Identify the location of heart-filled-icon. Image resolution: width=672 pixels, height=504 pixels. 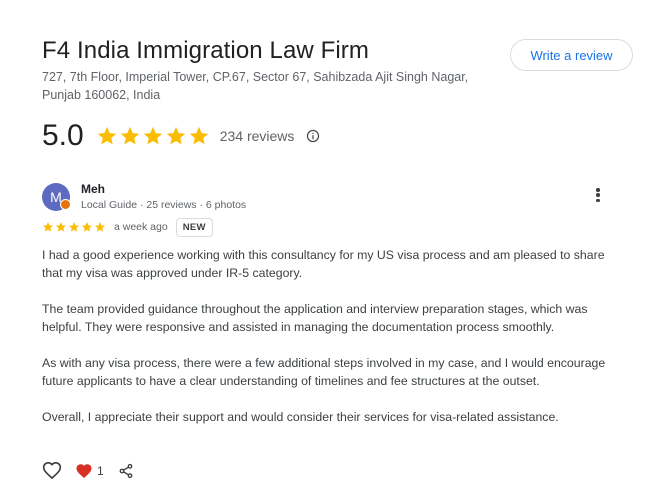
(84, 471).